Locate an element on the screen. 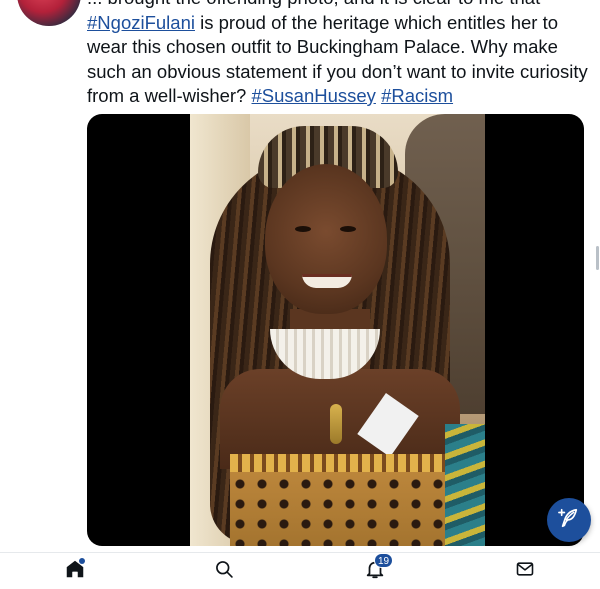 This screenshot has width=600, height=589. home-unread-dot is located at coordinates (82, 561).